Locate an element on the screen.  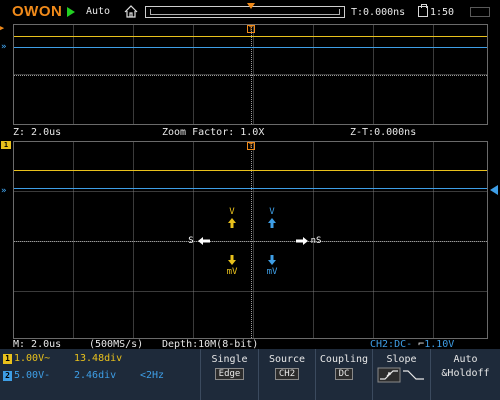
right-arrow-icon is located at coordinates (302, 241).